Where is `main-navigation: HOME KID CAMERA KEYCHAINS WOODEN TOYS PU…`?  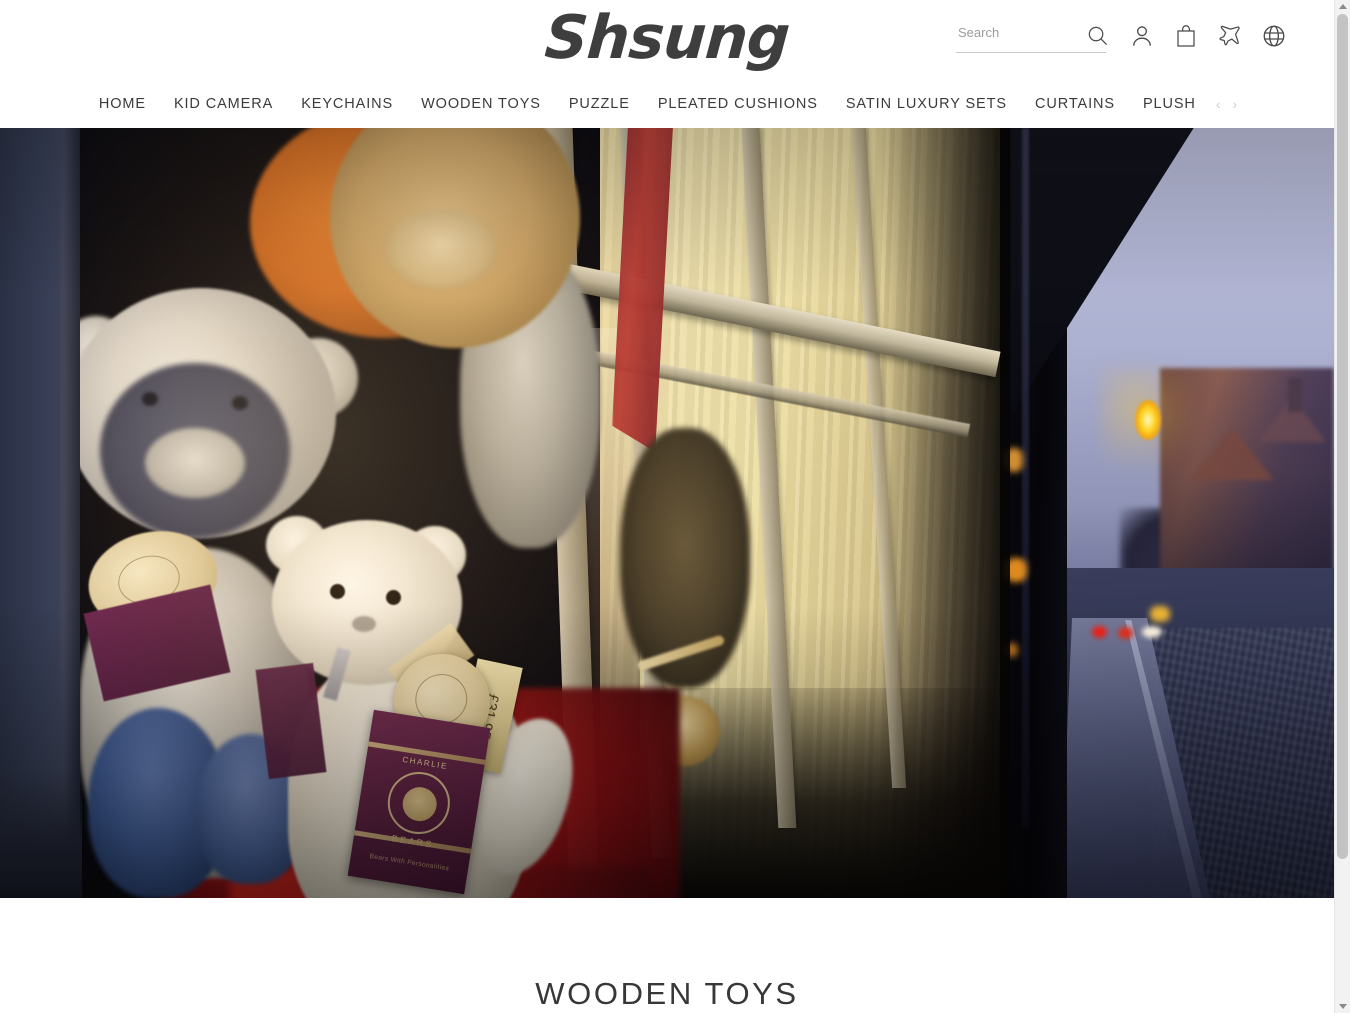 main-navigation: HOME KID CAMERA KEYCHAINS WOODEN TOYS PU… is located at coordinates (667, 104).